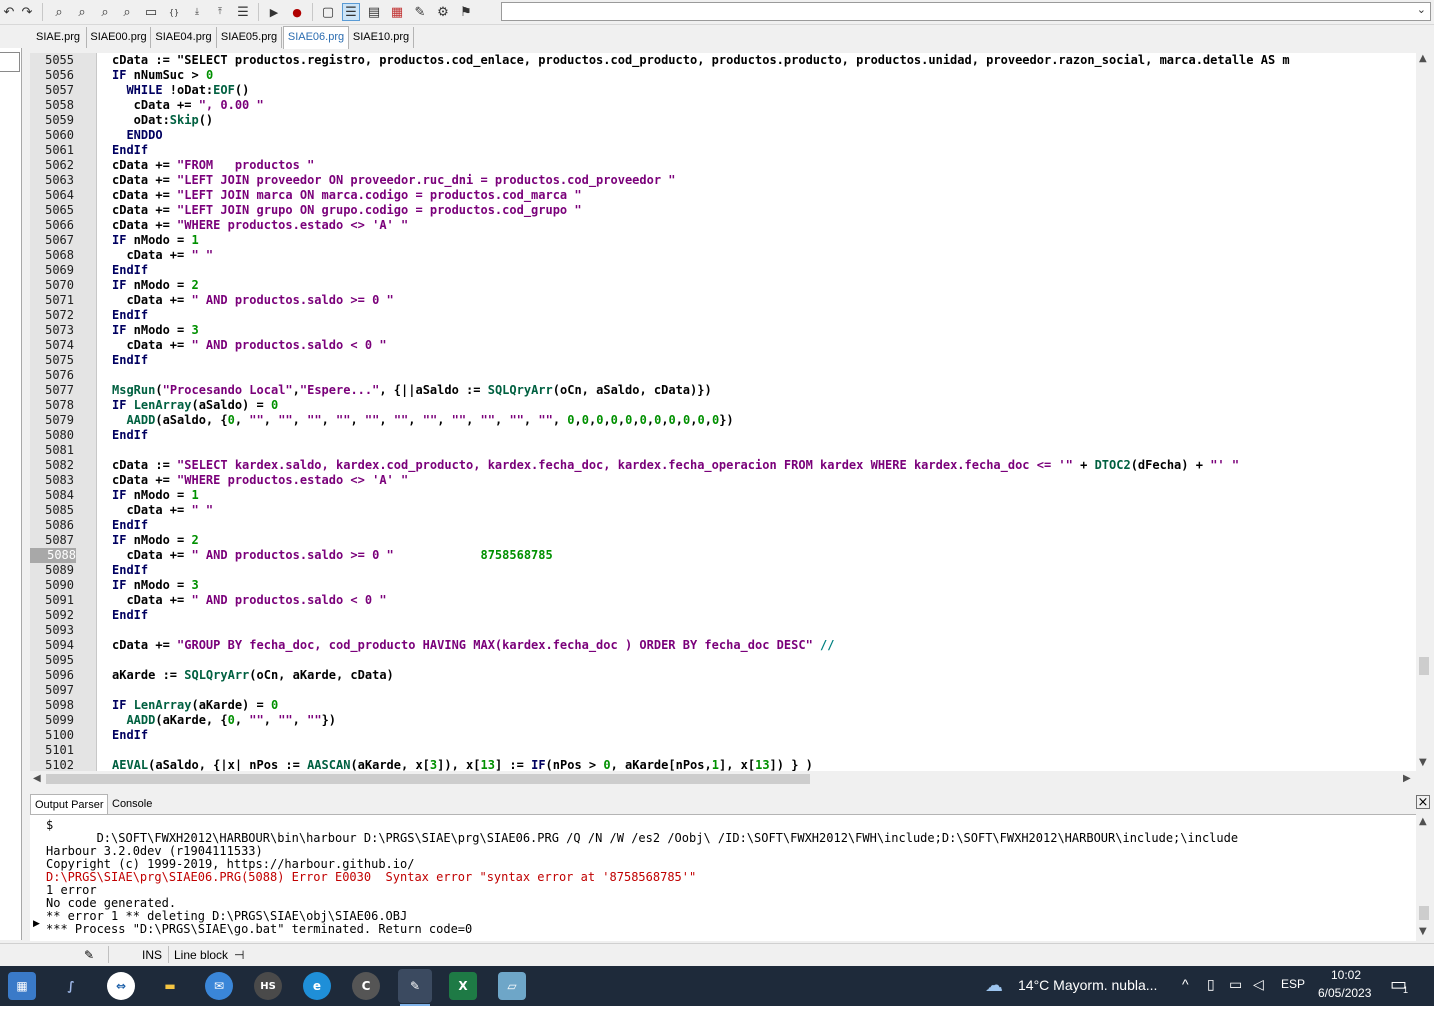 This screenshot has width=1434, height=1010. Describe the element at coordinates (1211, 984) in the screenshot. I see `device-icon: ▯` at that location.